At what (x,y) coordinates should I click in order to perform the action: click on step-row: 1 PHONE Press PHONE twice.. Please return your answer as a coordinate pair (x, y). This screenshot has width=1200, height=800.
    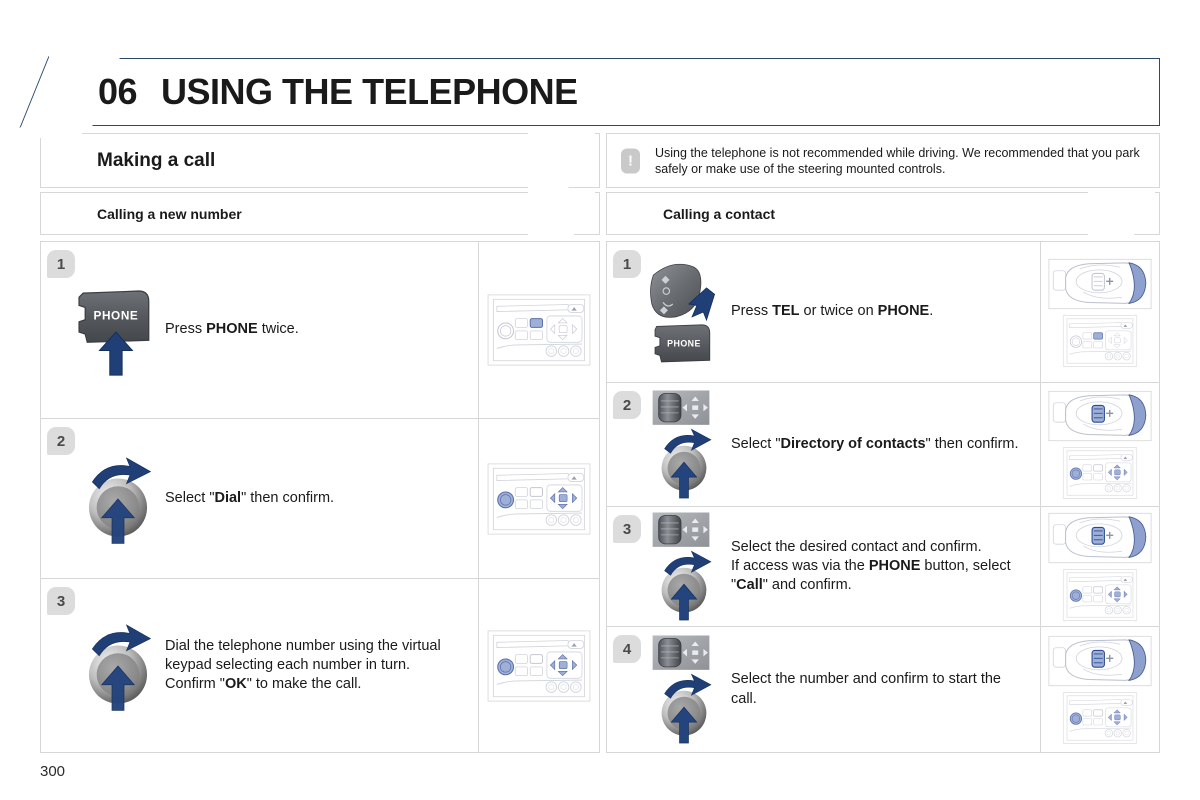
    Looking at the image, I should click on (320, 330).